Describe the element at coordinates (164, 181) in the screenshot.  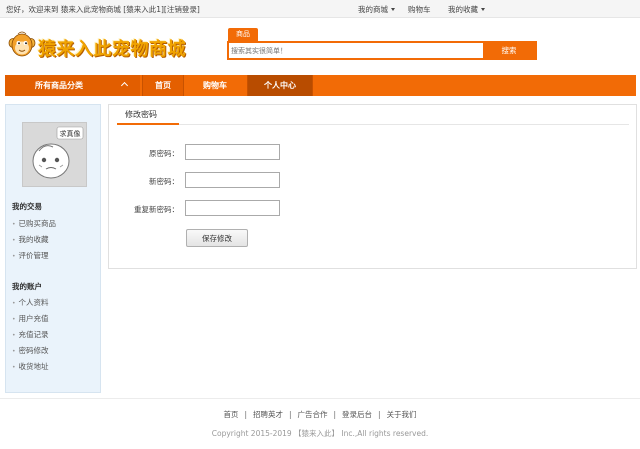
I see `new-password-label: 新密码：` at that location.